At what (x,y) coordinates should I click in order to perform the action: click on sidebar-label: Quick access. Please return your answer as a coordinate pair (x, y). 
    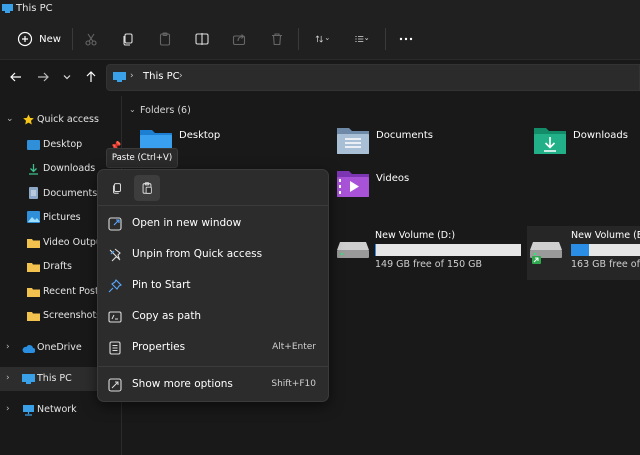
    Looking at the image, I should click on (68, 119).